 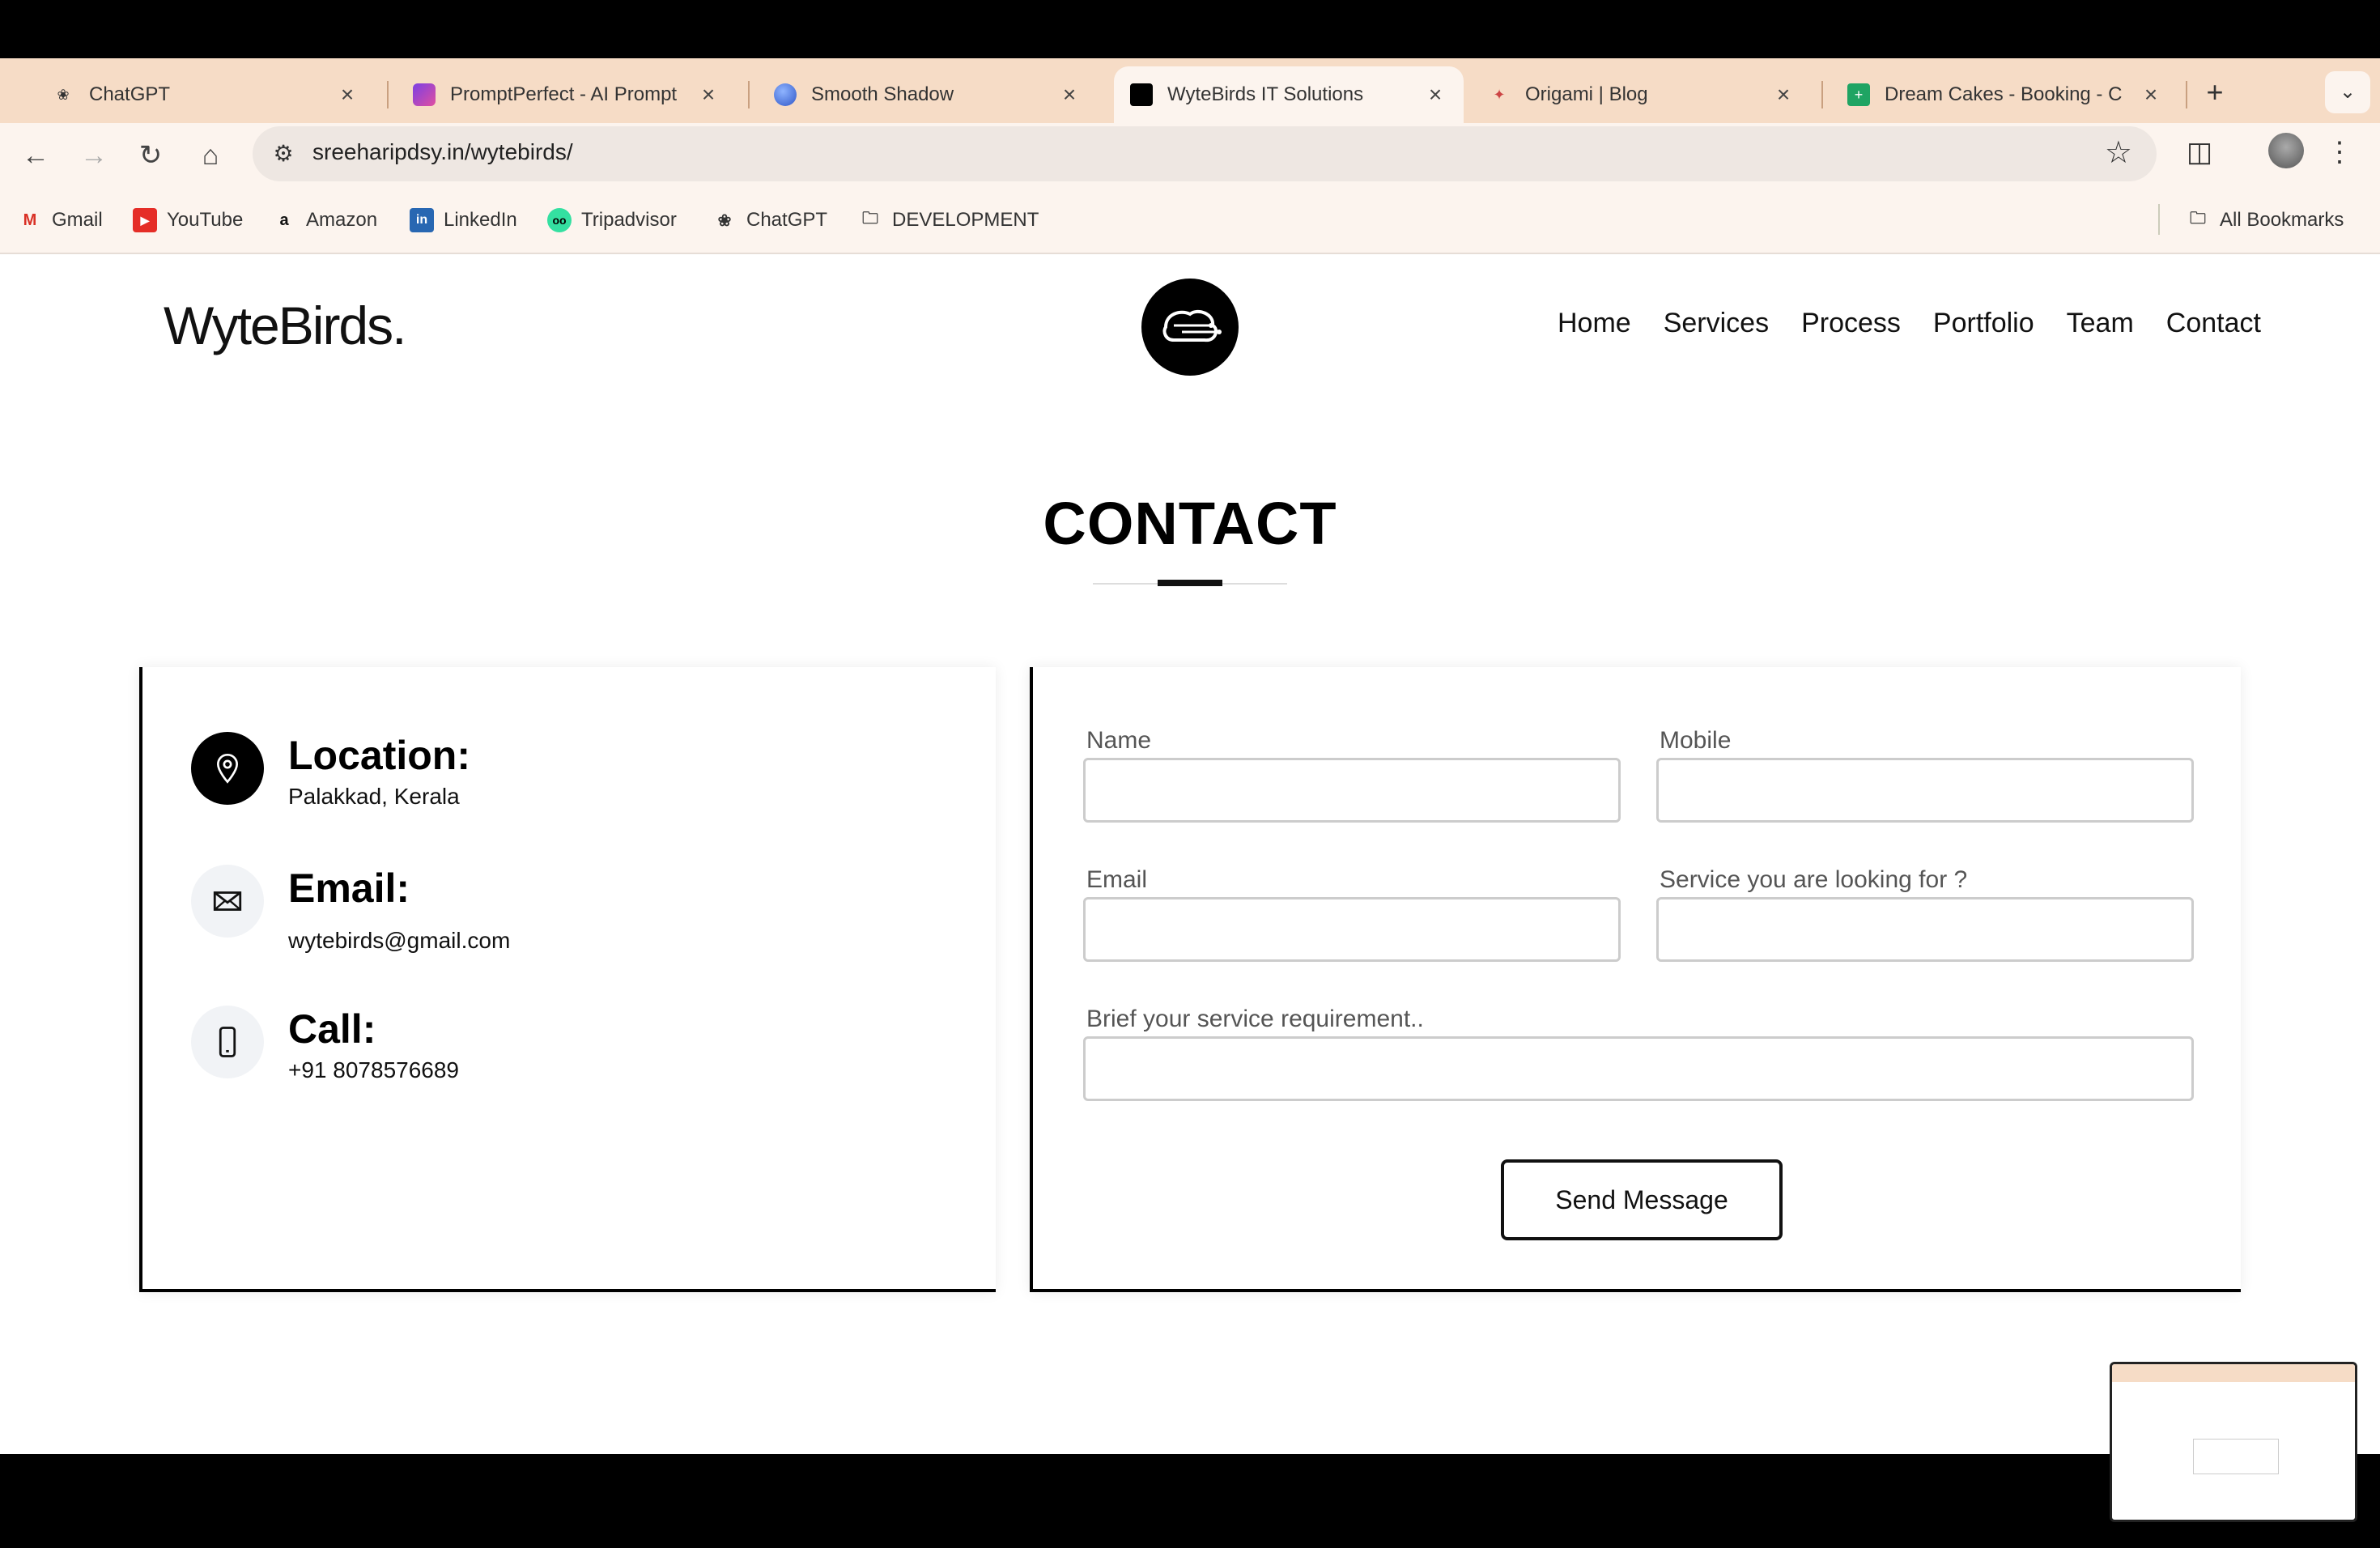 I want to click on nav-contact: Contact, so click(x=2213, y=324).